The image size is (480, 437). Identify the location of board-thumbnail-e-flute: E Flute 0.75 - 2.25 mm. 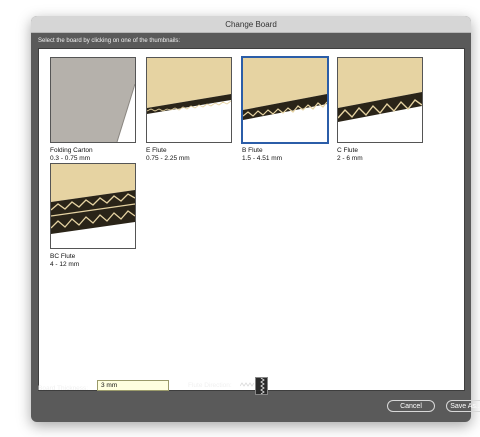
(189, 110).